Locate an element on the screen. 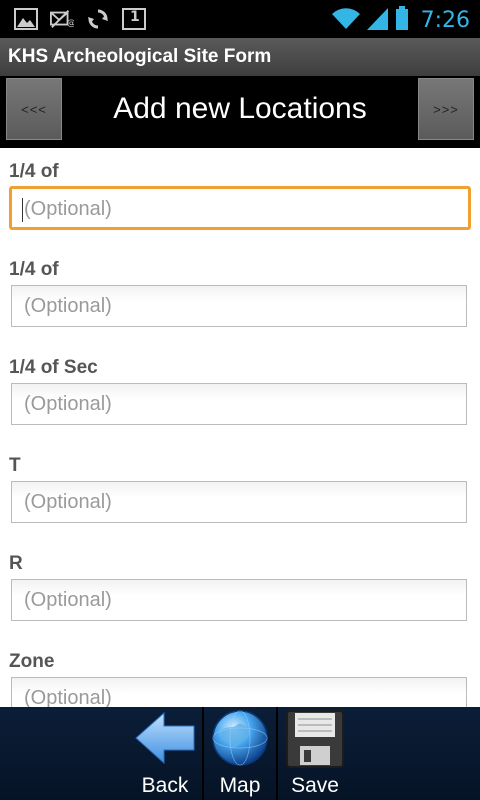  calendar-icon: 1 is located at coordinates (134, 19).